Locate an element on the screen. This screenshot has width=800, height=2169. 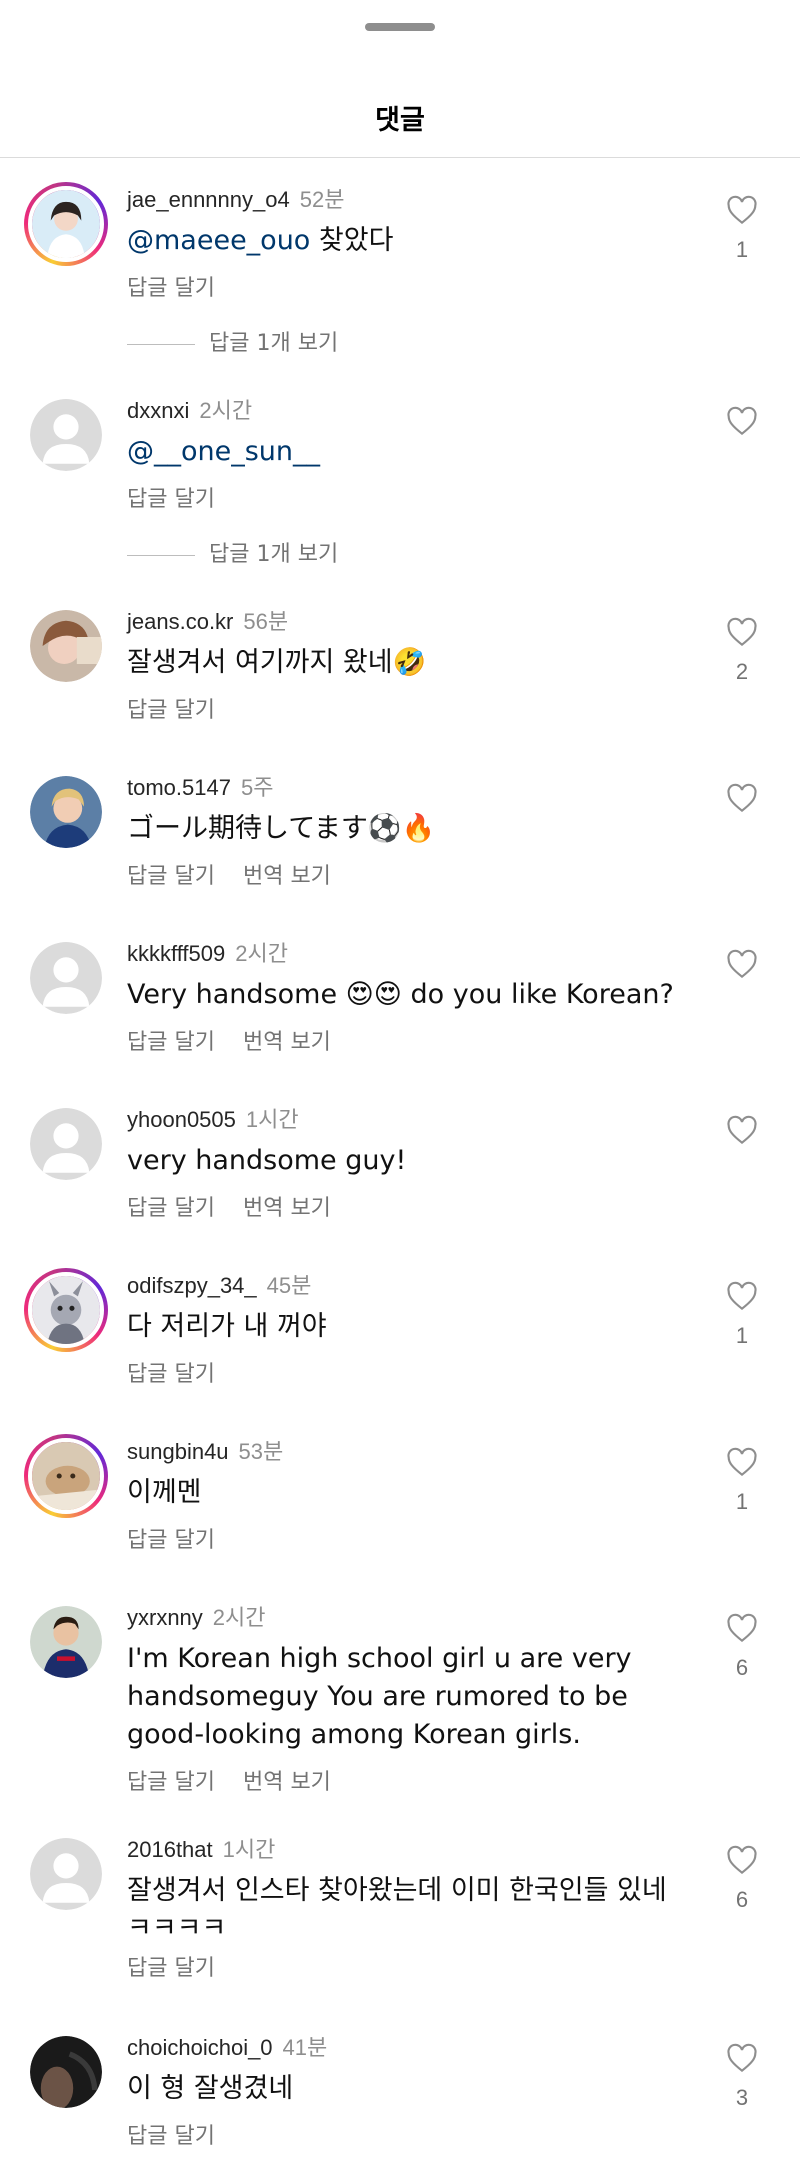
comment-text: 잘생겨서 여기까지 왔네🤣 is located at coordinates (277, 662).